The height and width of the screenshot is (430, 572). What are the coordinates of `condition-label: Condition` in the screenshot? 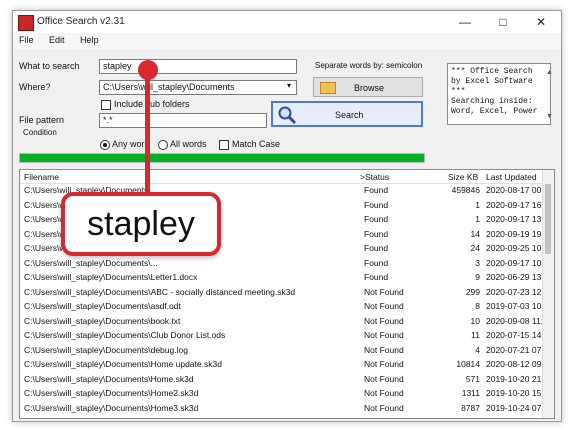 It's located at (40, 132).